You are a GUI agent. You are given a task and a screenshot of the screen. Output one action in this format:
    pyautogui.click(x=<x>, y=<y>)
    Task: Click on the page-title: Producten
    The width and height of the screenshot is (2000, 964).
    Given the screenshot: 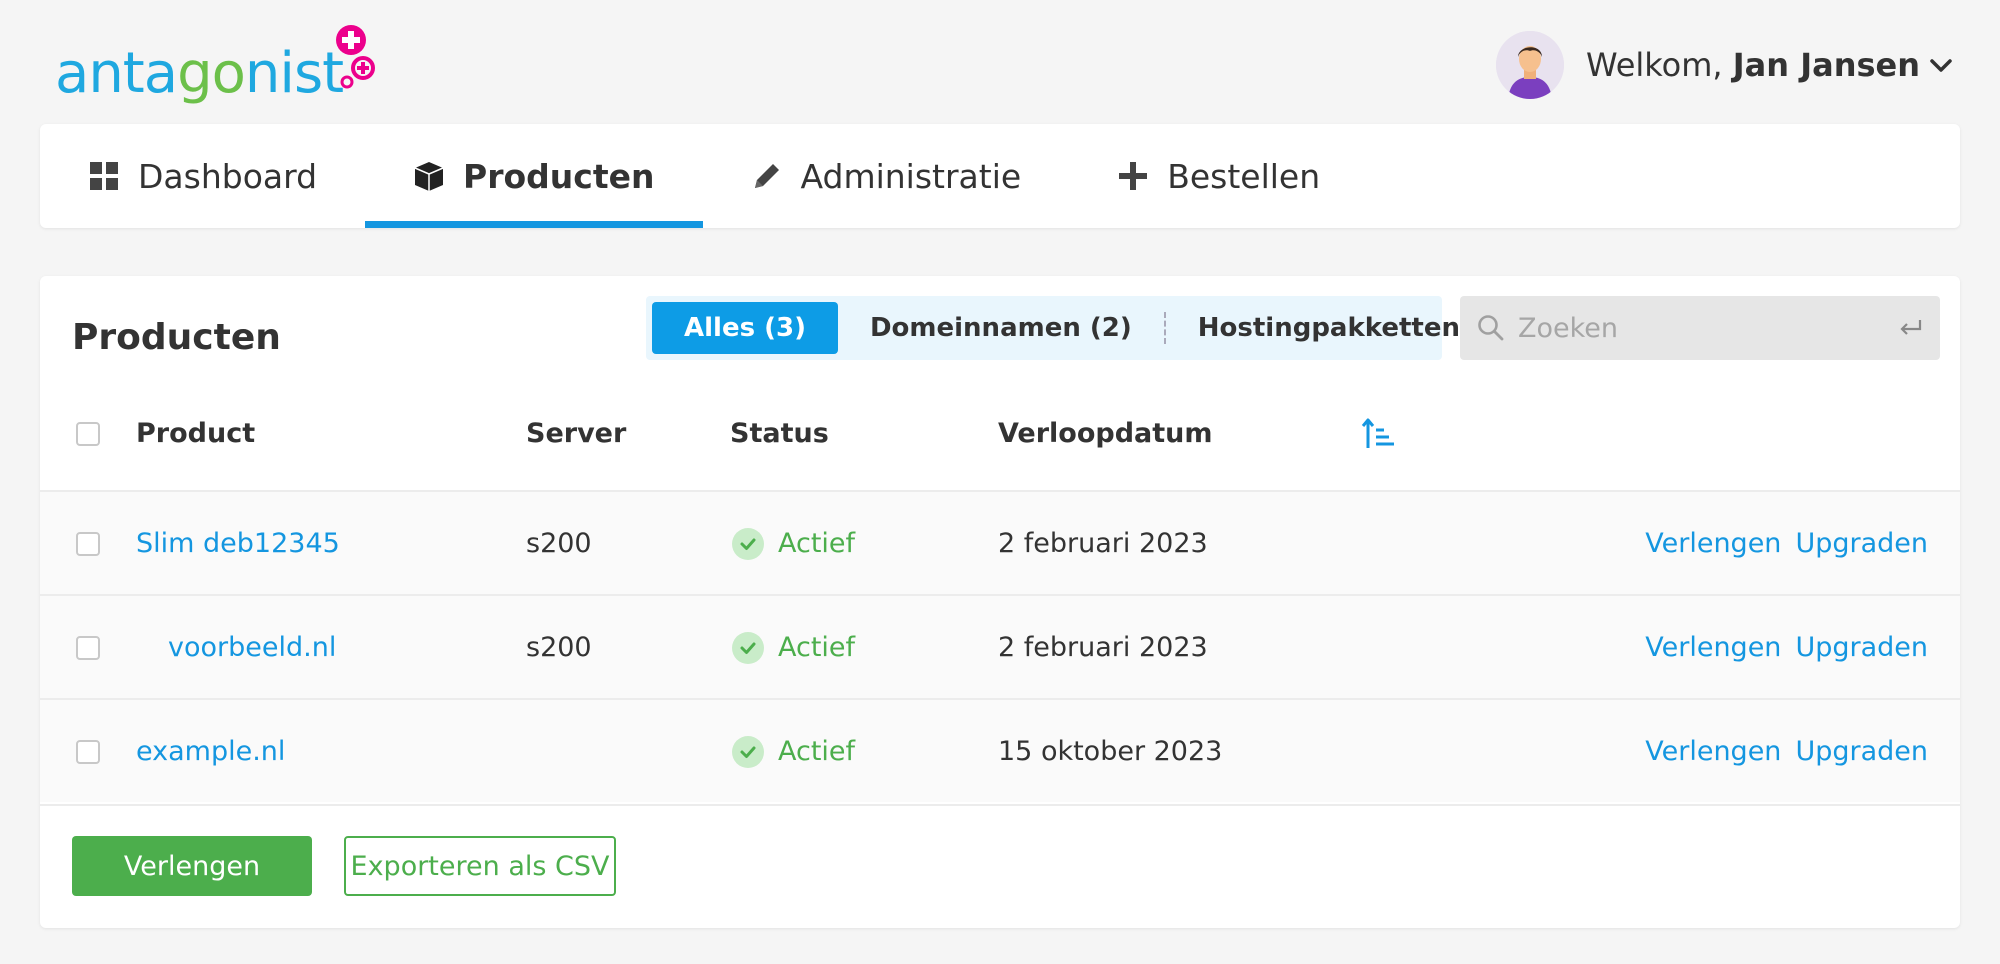 What is the action you would take?
    pyautogui.click(x=176, y=337)
    